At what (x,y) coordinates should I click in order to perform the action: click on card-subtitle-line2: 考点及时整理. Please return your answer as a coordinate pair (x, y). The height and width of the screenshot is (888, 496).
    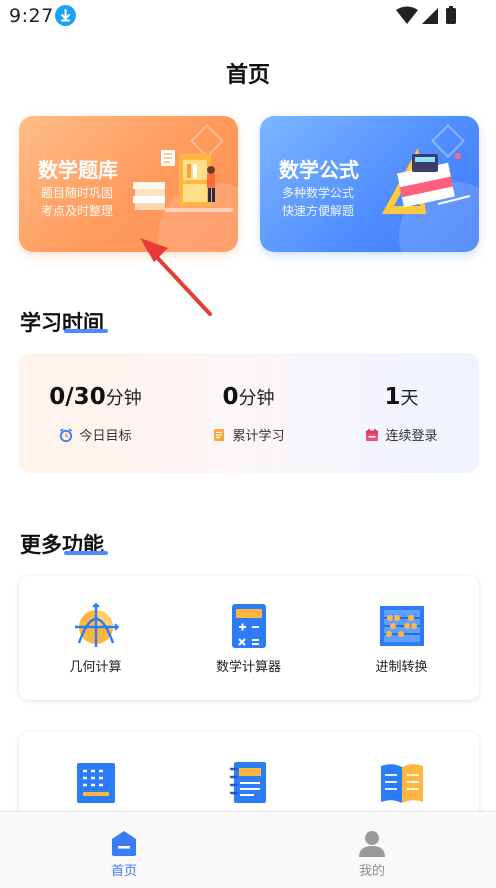
    Looking at the image, I should click on (77, 211).